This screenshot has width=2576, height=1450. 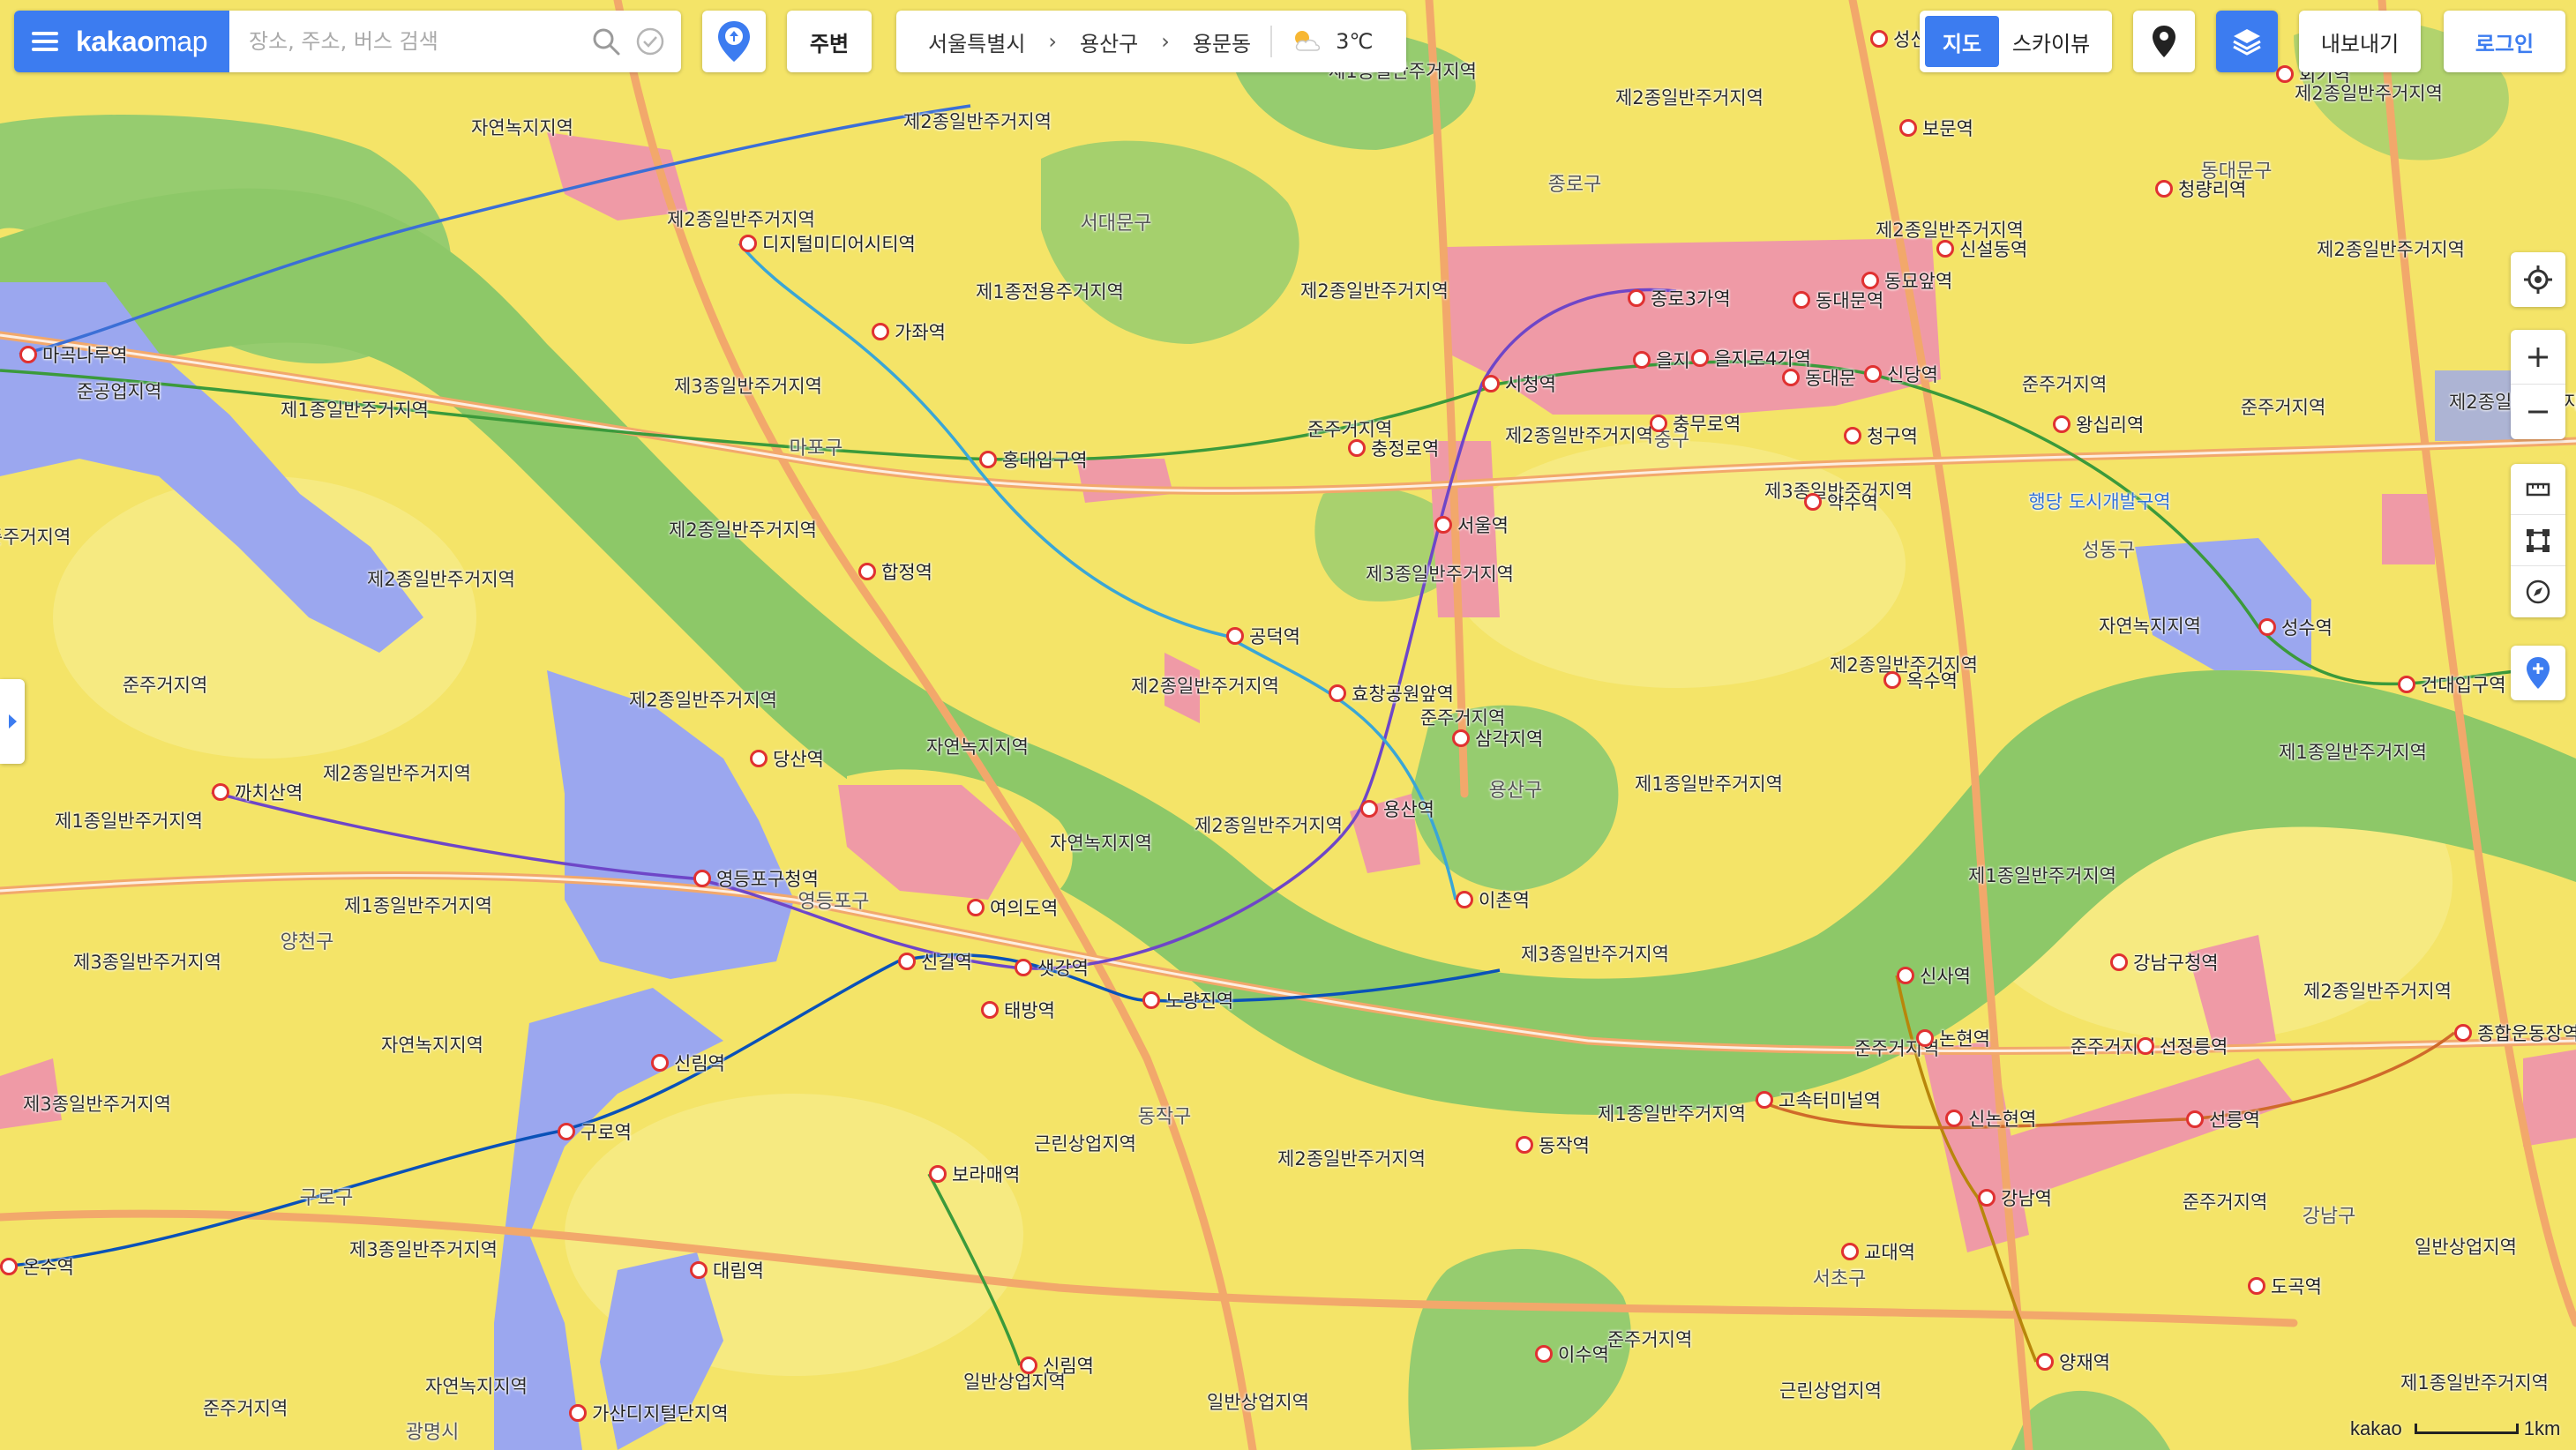 What do you see at coordinates (909, 331) in the screenshot?
I see `station-label: 가좌역` at bounding box center [909, 331].